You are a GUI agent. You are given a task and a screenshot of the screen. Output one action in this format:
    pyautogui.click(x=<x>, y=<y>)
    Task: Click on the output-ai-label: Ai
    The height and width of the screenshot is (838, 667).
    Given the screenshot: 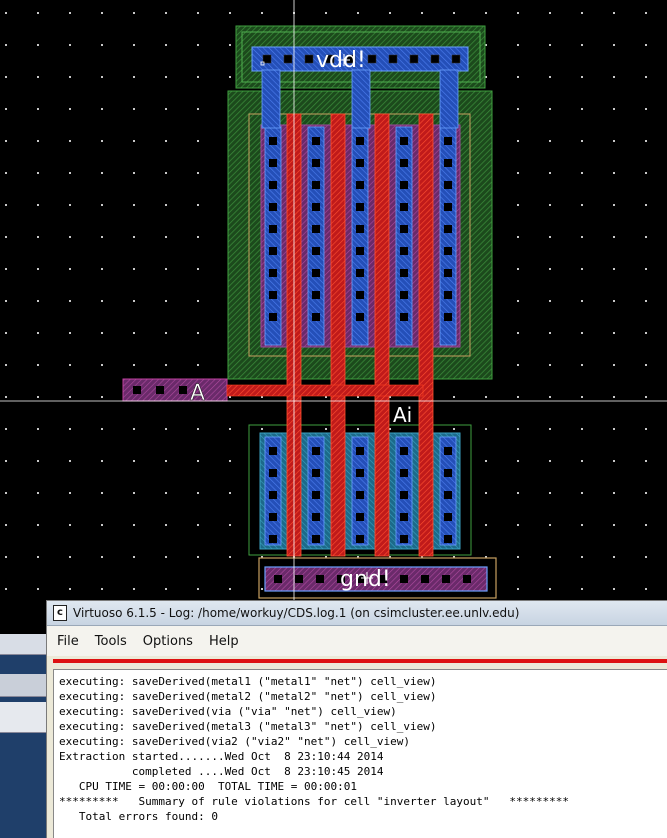 What is the action you would take?
    pyautogui.click(x=402, y=415)
    